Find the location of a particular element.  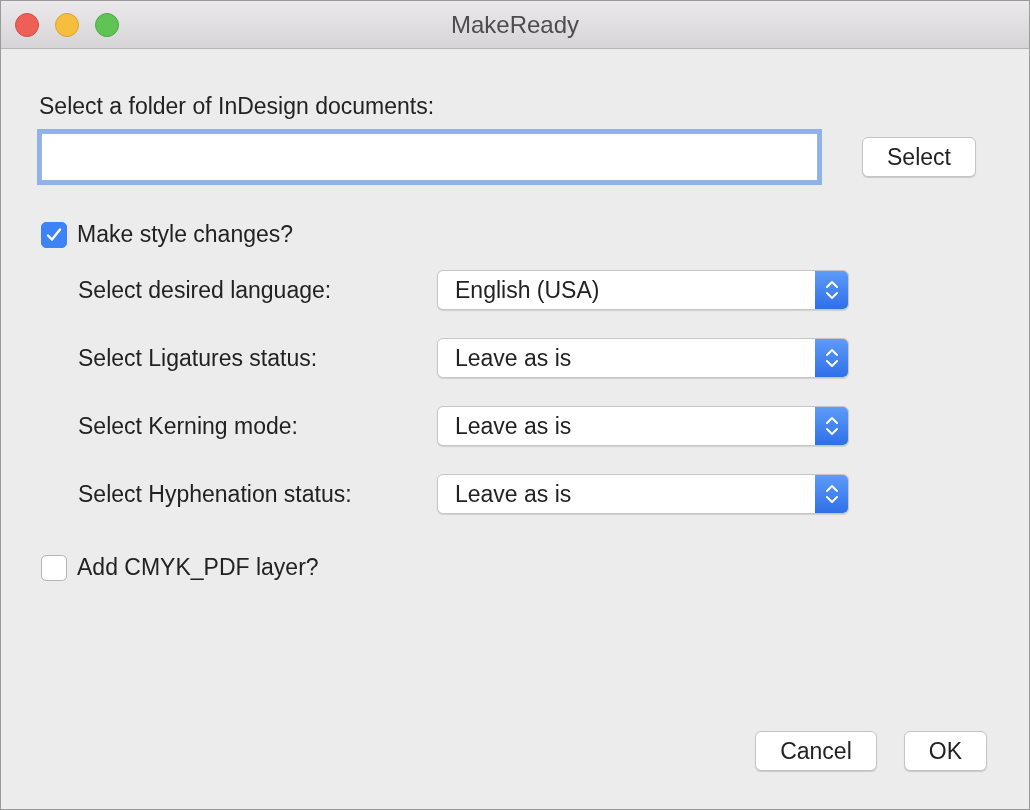

popup-label: Select Hyphenation status: is located at coordinates (215, 494).